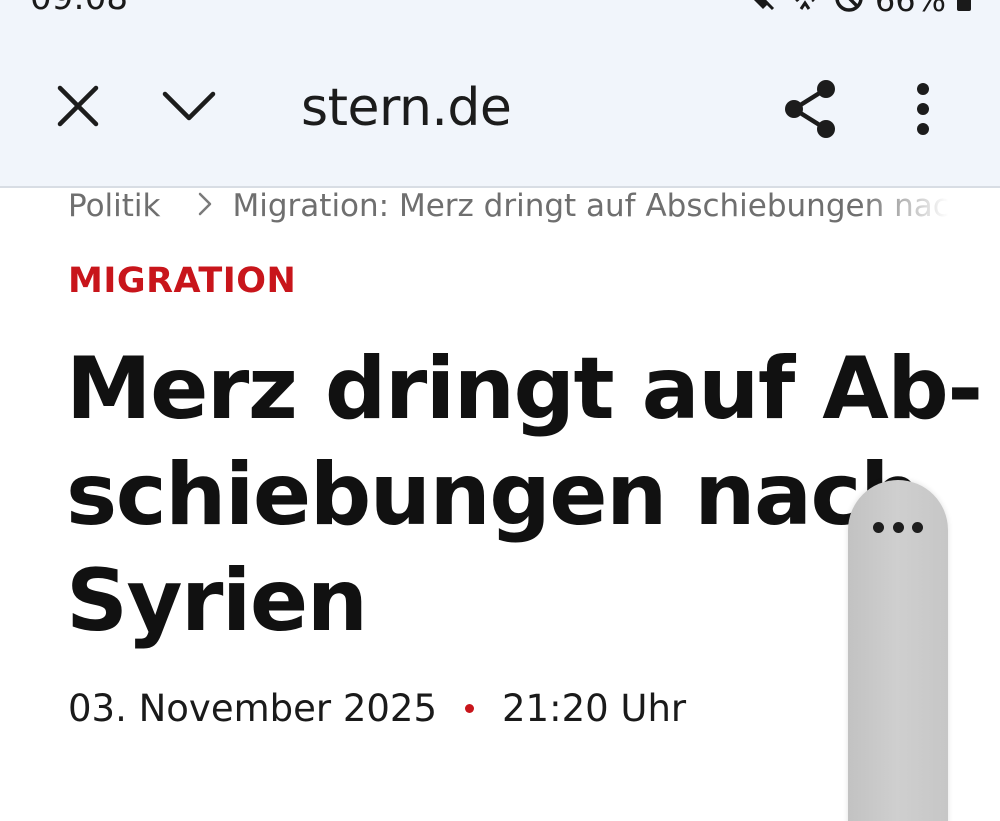 Image resolution: width=1000 pixels, height=821 pixels. I want to click on headline-line: Syrien, so click(217, 601).